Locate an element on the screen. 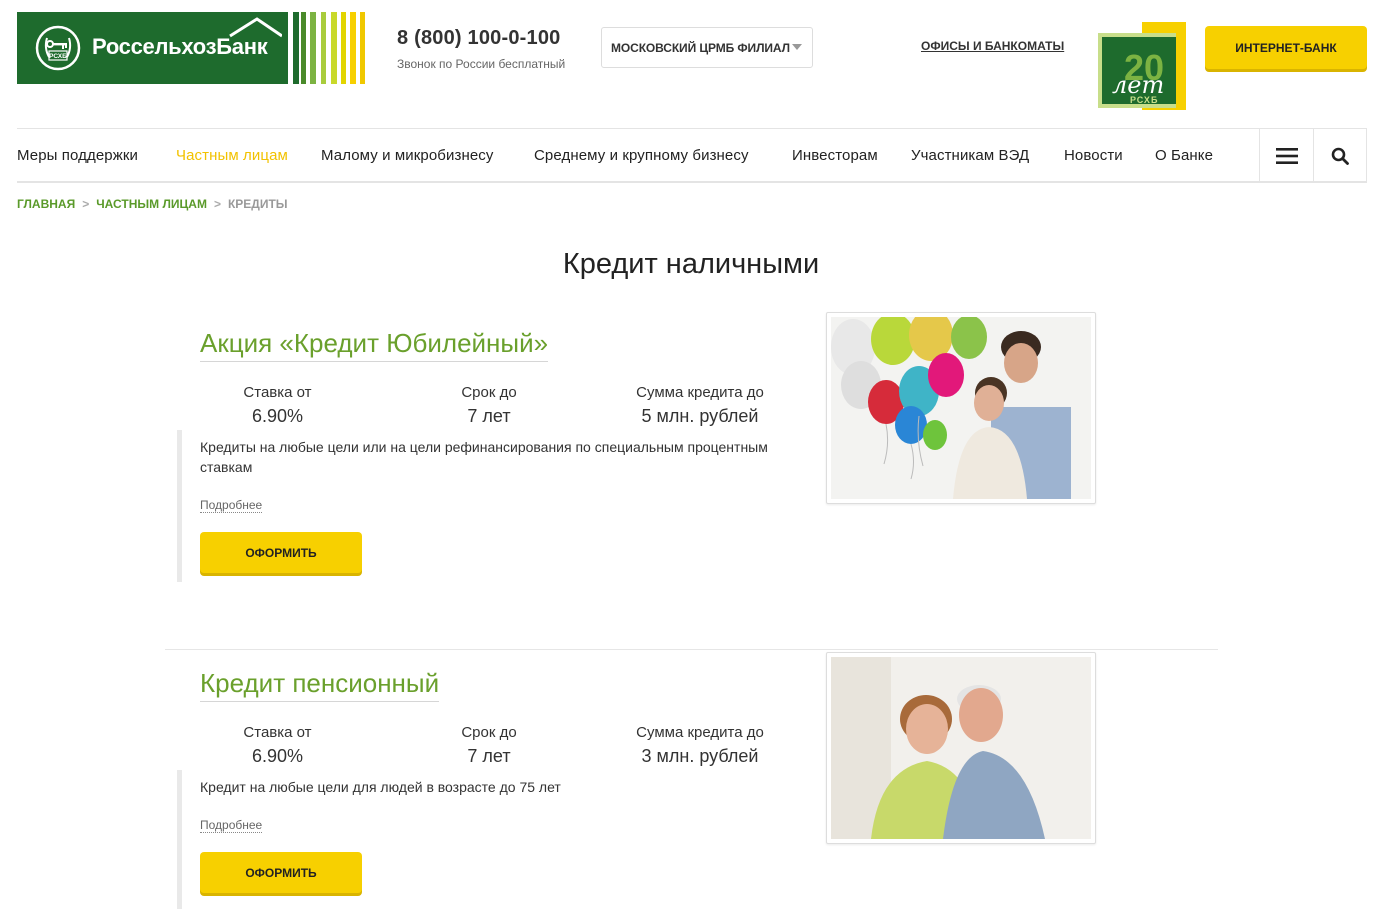 The image size is (1378, 909). hamburger-icon is located at coordinates (1286, 155).